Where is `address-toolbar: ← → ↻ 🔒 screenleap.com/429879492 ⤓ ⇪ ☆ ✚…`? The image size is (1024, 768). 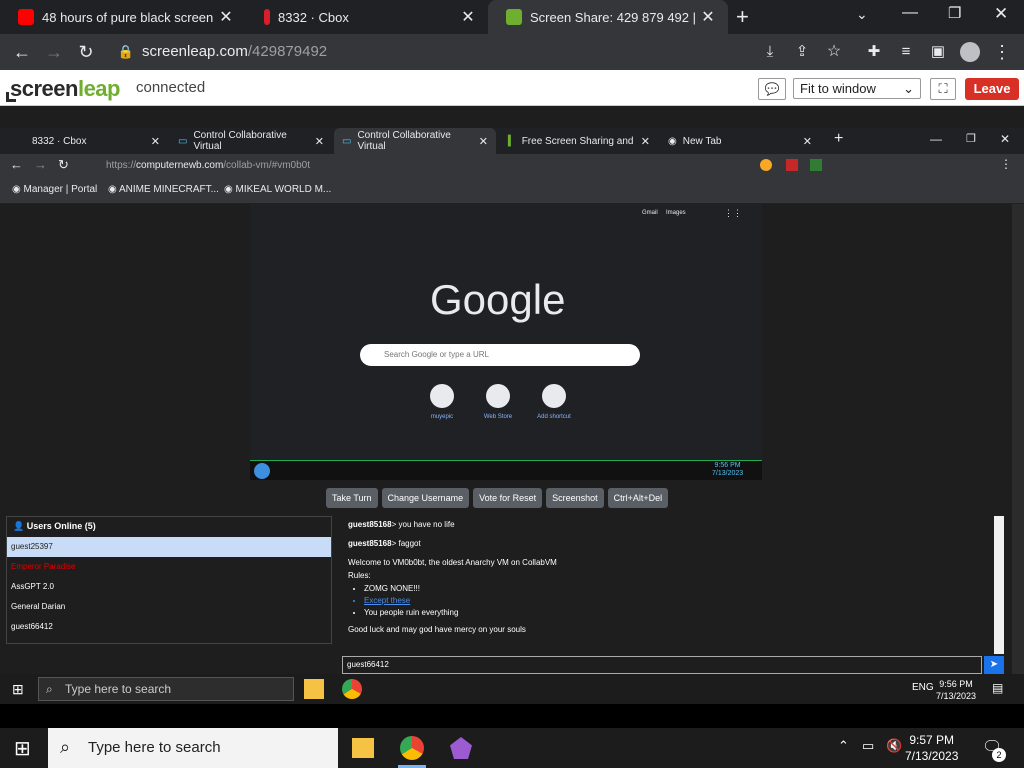
address-toolbar: ← → ↻ 🔒 screenleap.com/429879492 ⤓ ⇪ ☆ ✚… is located at coordinates (512, 52).